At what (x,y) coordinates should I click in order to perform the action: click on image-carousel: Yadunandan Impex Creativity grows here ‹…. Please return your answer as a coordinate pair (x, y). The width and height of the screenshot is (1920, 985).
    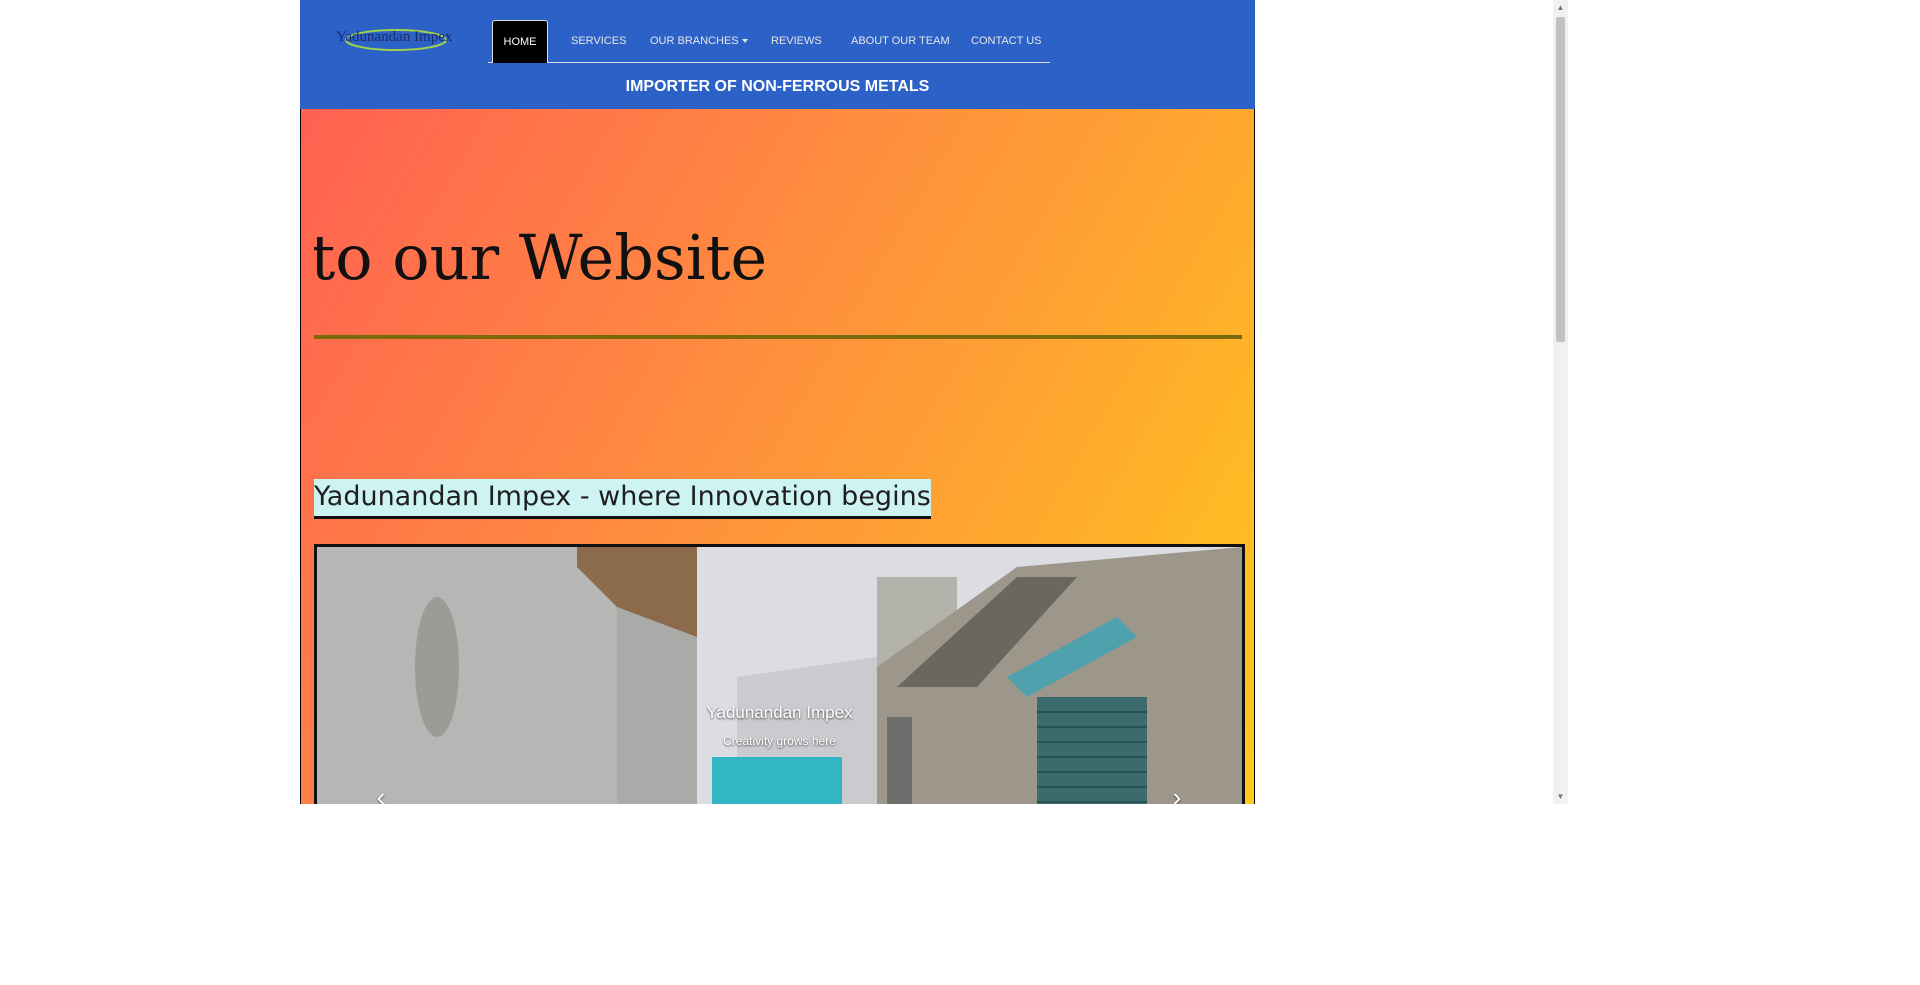
    Looking at the image, I should click on (779, 674).